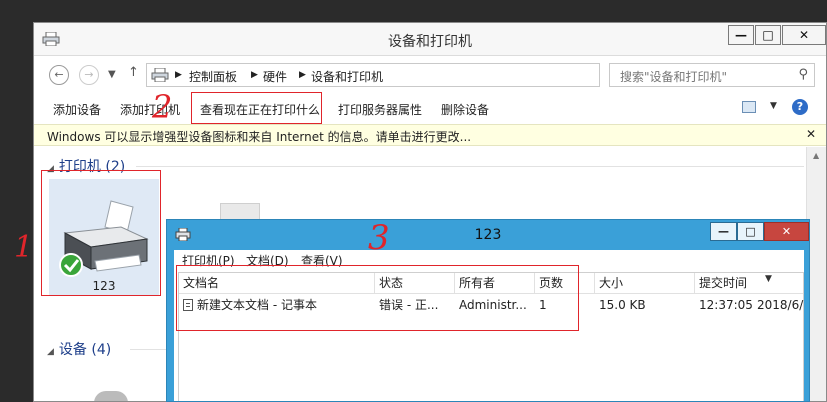 The height and width of the screenshot is (402, 827). Describe the element at coordinates (741, 35) in the screenshot. I see `minimize-button: —` at that location.